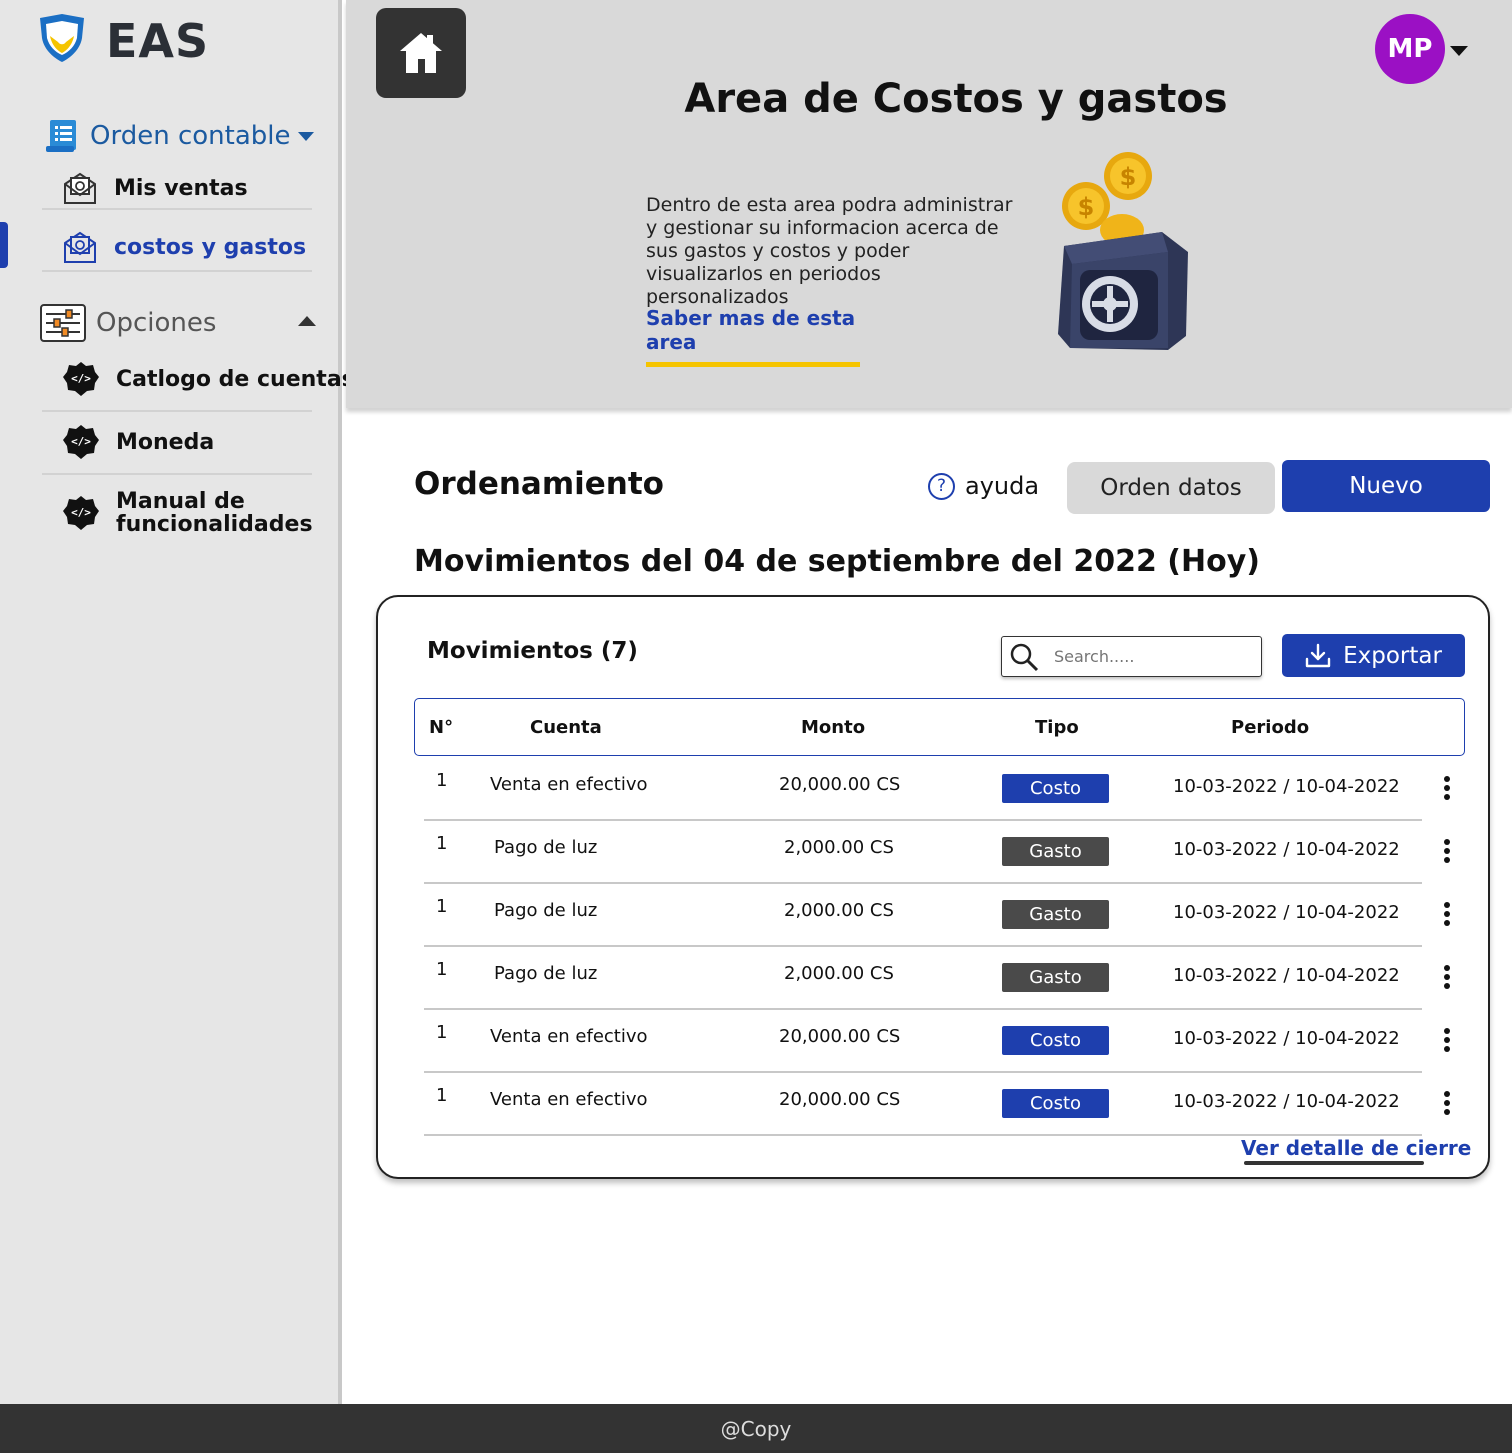 The width and height of the screenshot is (1512, 1453). I want to click on sidebar-section-label: Opciones, so click(156, 323).